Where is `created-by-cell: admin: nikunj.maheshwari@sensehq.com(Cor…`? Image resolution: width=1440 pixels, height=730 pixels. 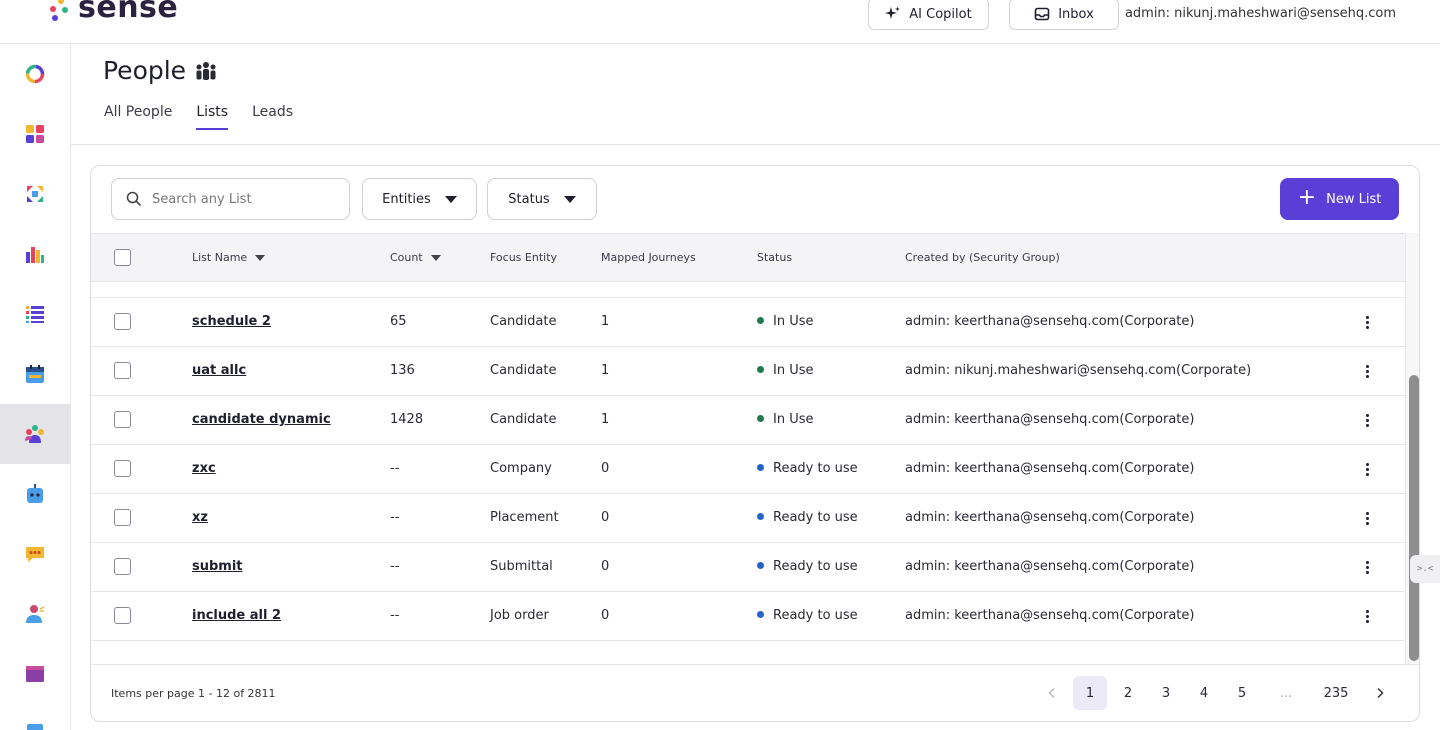
created-by-cell: admin: nikunj.maheshwari@sensehq.com(Cor… is located at coordinates (1078, 370).